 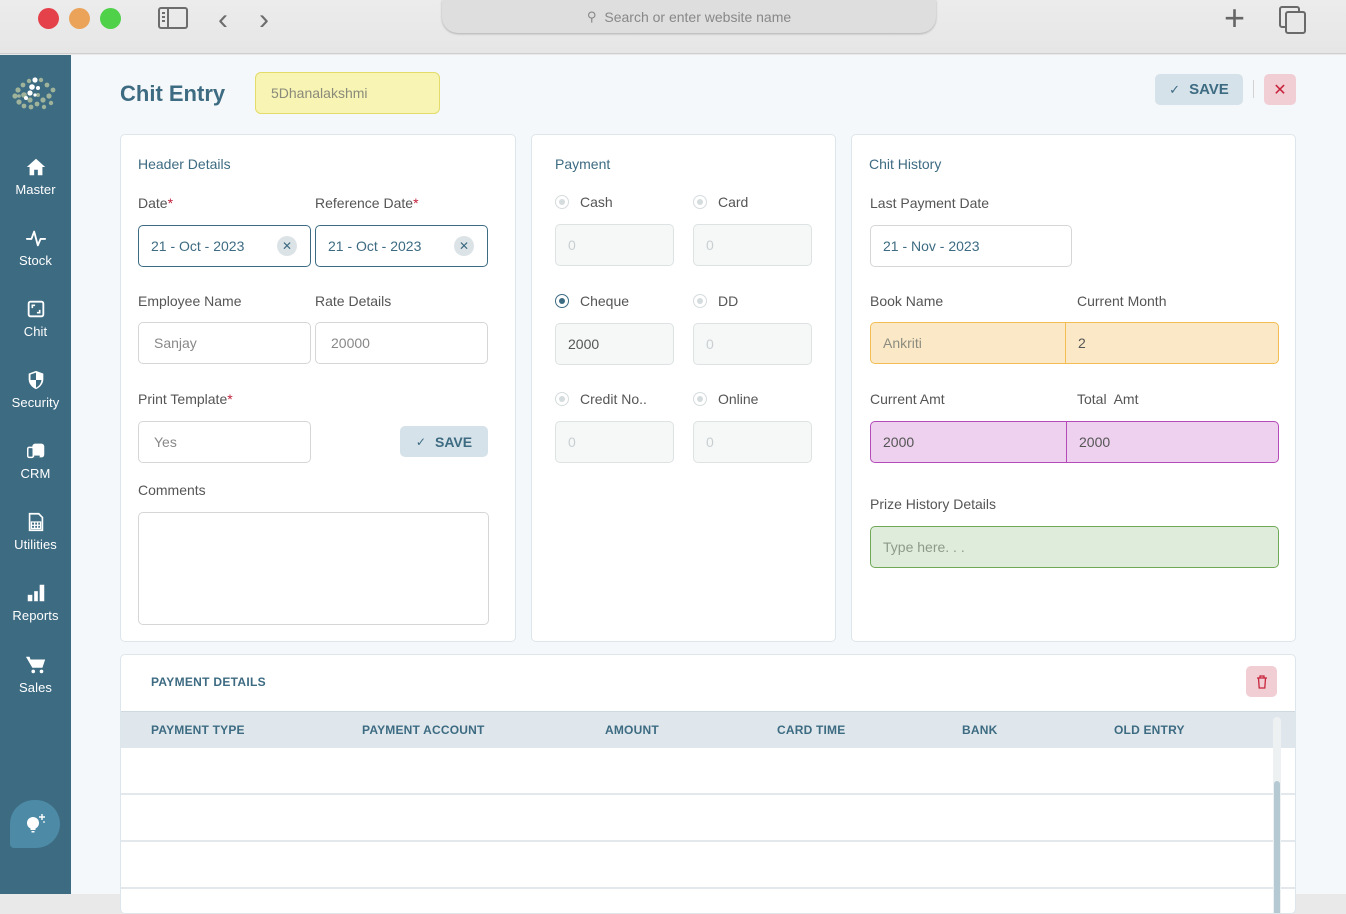 I want to click on sidebar-toggle-icon, so click(x=173, y=18).